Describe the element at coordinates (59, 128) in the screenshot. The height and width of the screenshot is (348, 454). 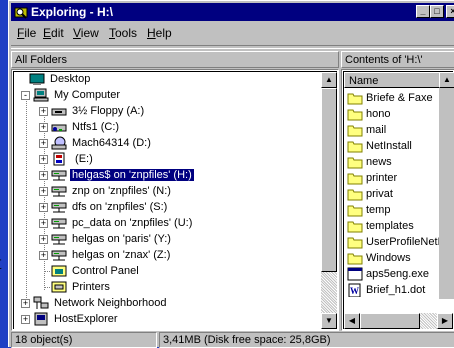
I see `hard-drive-icon` at that location.